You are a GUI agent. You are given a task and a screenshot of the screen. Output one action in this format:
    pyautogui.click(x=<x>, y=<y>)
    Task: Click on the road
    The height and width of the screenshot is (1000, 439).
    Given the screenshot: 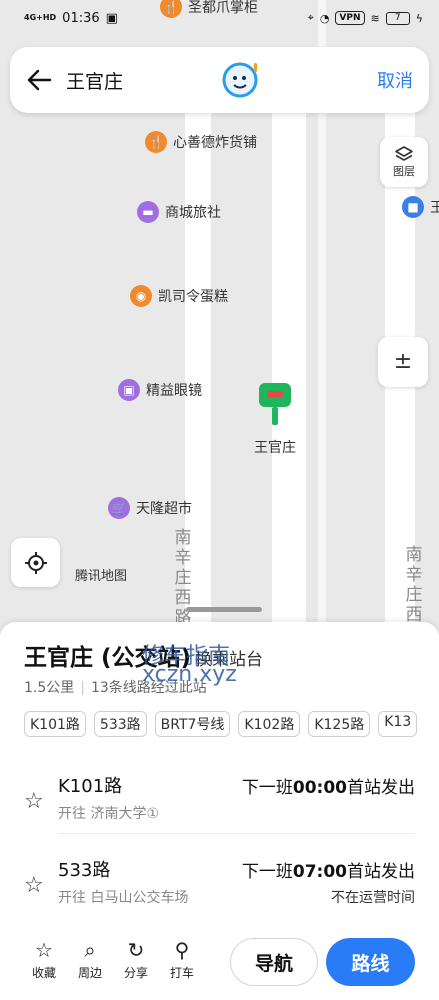 What is the action you would take?
    pyautogui.click(x=289, y=360)
    